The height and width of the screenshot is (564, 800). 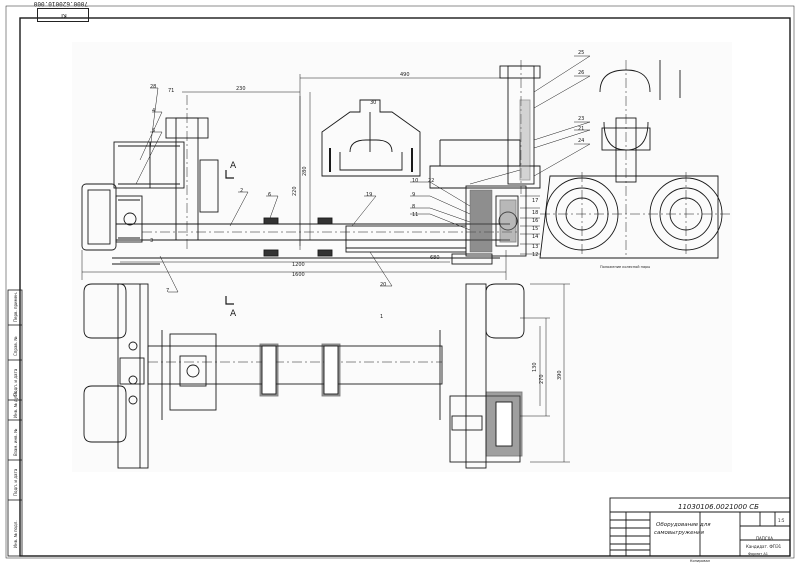 I want to click on side-label-4: Взам. инв. №, so click(x=15, y=442).